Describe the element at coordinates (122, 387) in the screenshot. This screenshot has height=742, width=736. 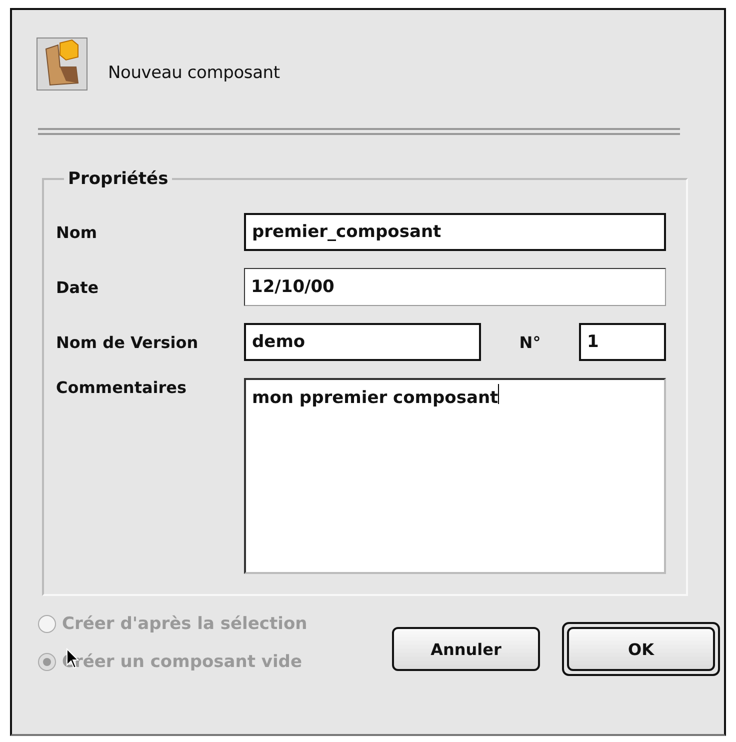
I see `field-label: Commentaires` at that location.